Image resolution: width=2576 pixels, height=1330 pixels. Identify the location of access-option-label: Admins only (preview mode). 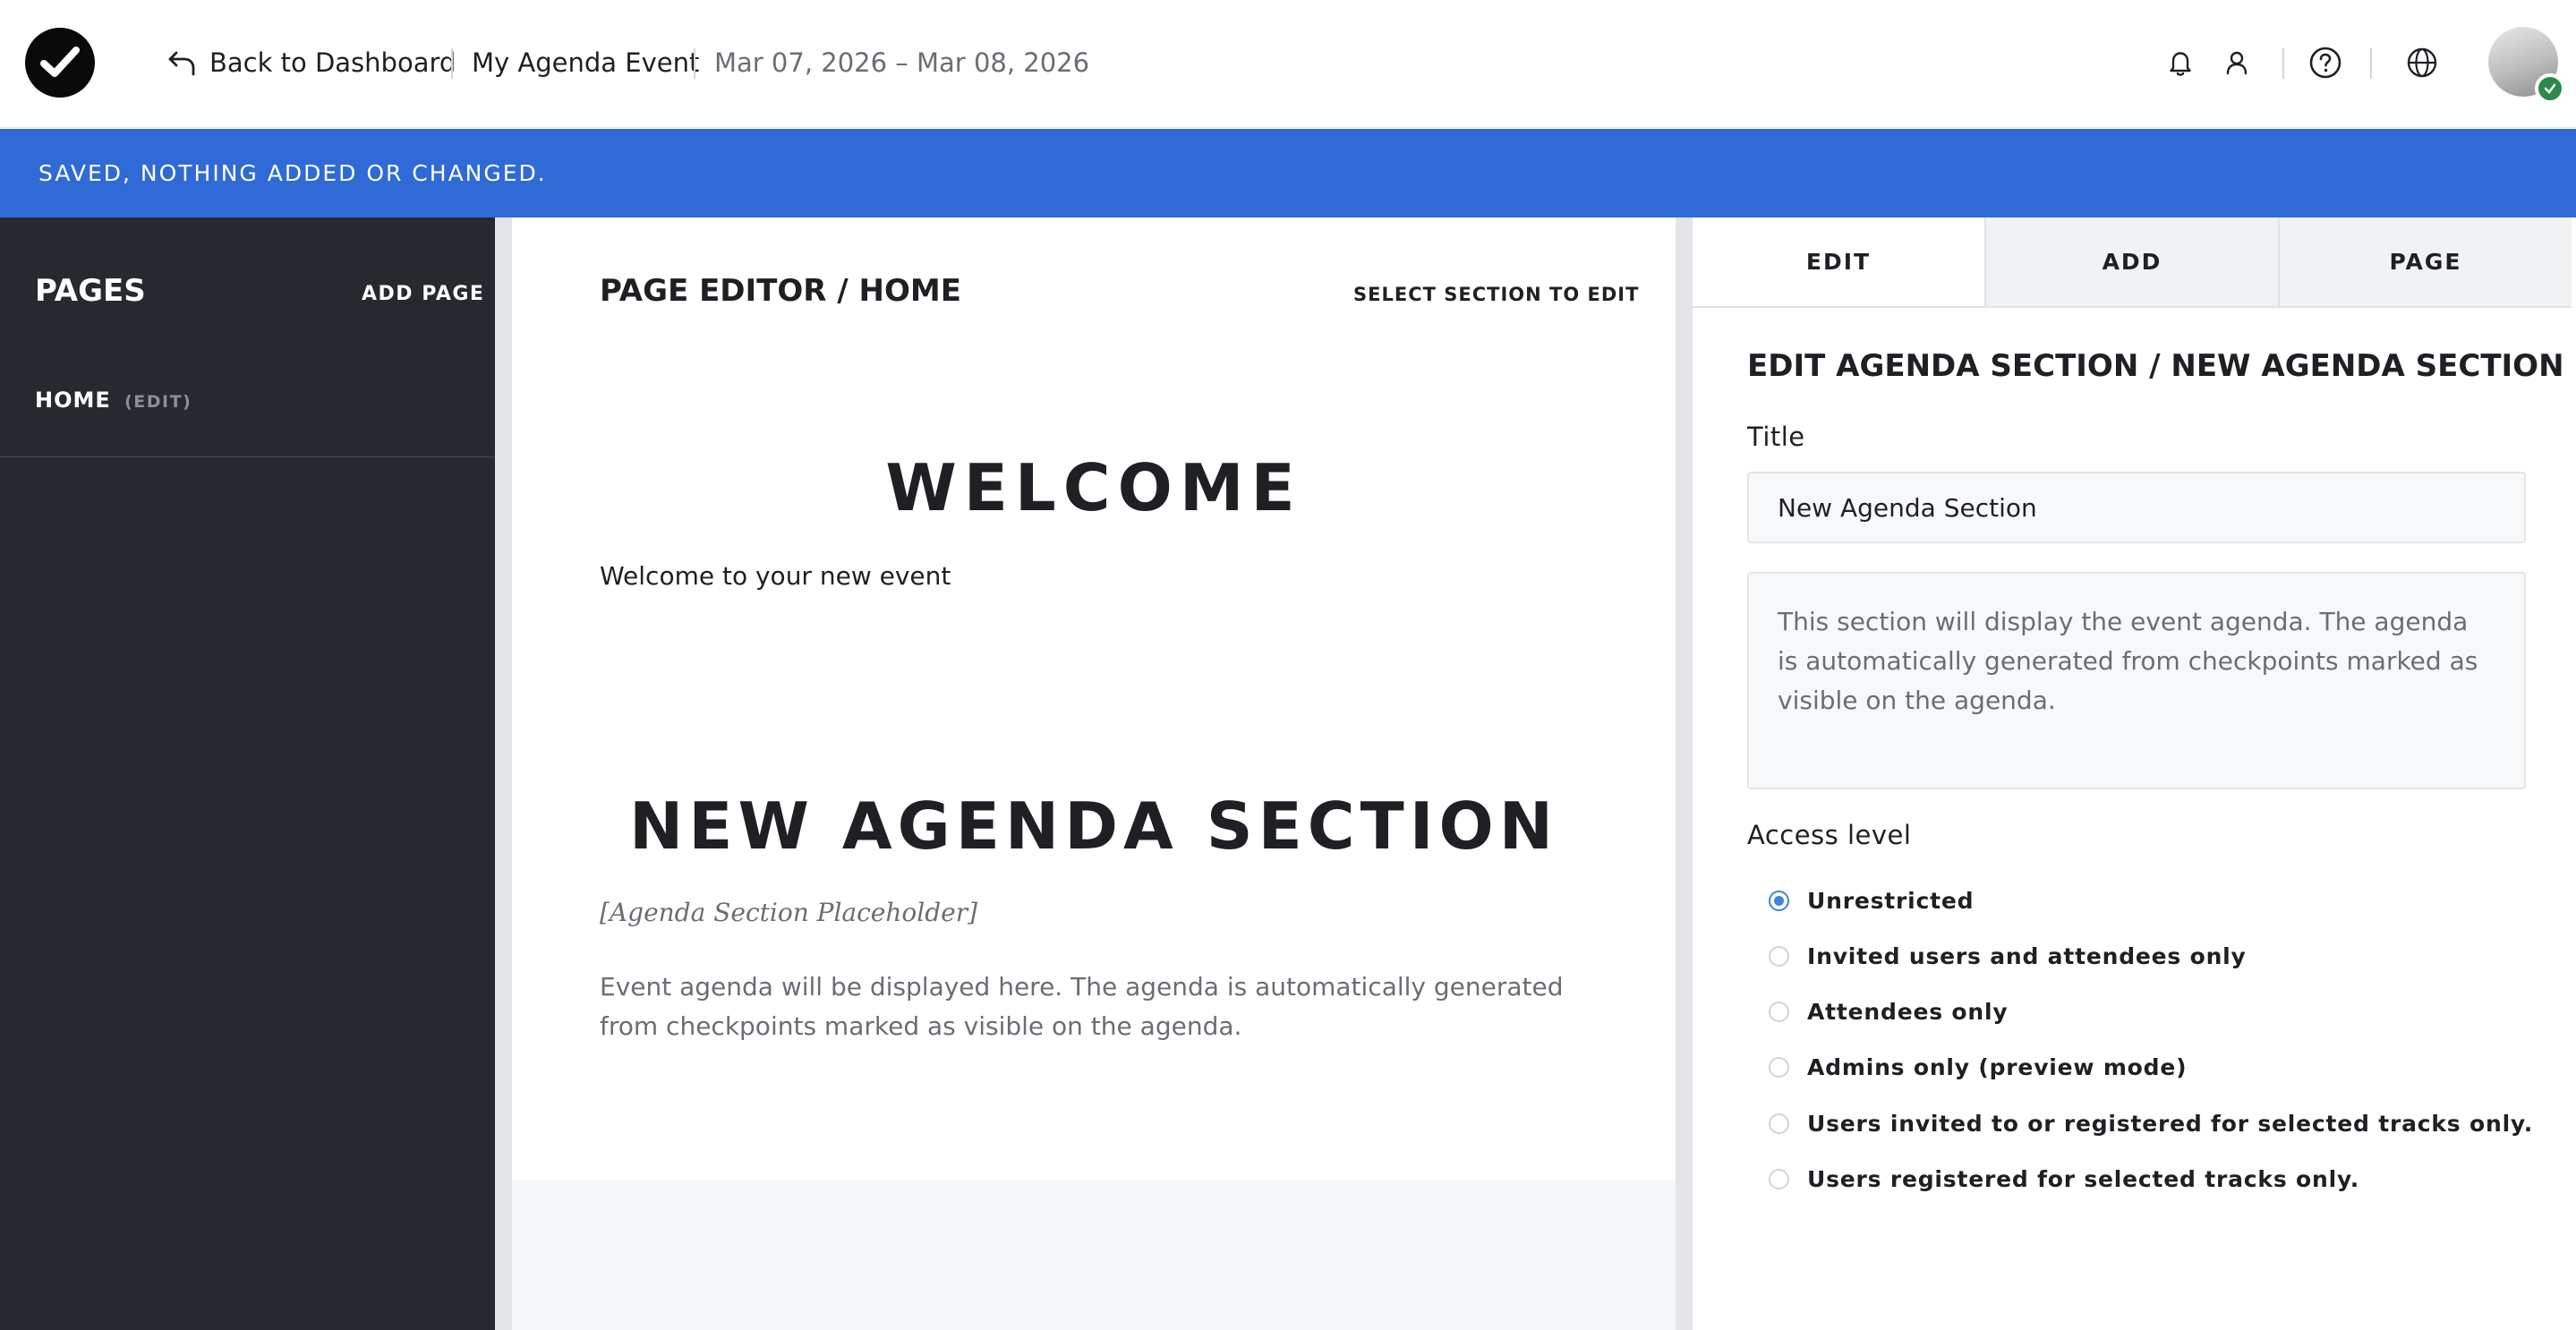
(1997, 1066).